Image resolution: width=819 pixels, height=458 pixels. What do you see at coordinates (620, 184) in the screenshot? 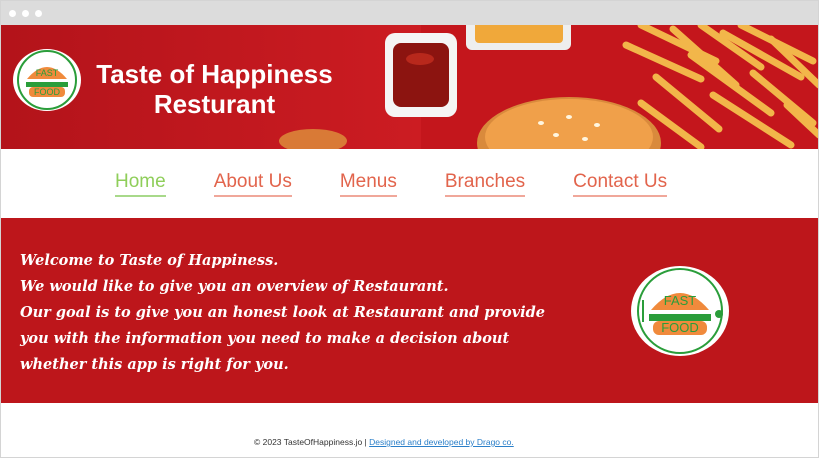
I see `nav-contact-link: Contact Us` at bounding box center [620, 184].